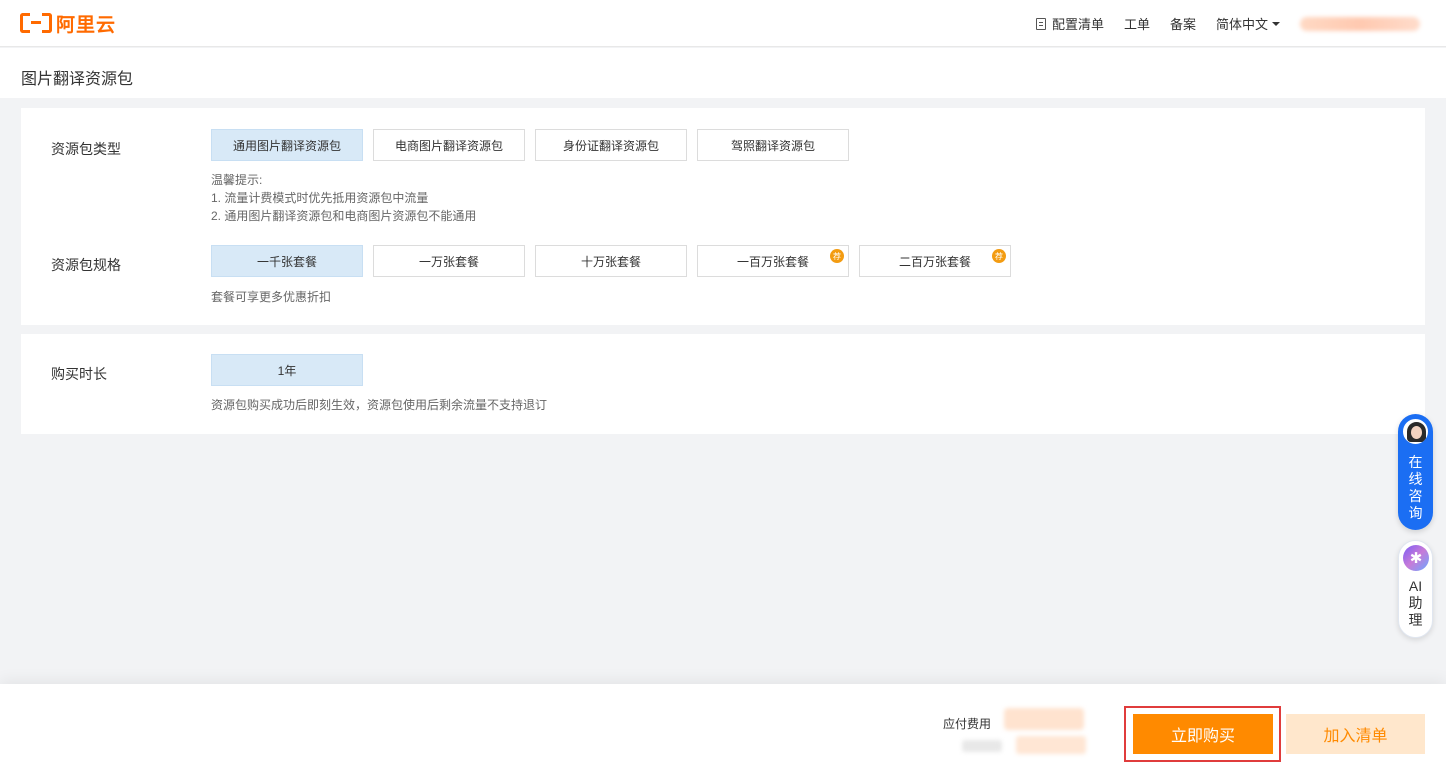 The width and height of the screenshot is (1446, 781). What do you see at coordinates (77, 79) in the screenshot?
I see `page-title: 图片翻译资源包` at bounding box center [77, 79].